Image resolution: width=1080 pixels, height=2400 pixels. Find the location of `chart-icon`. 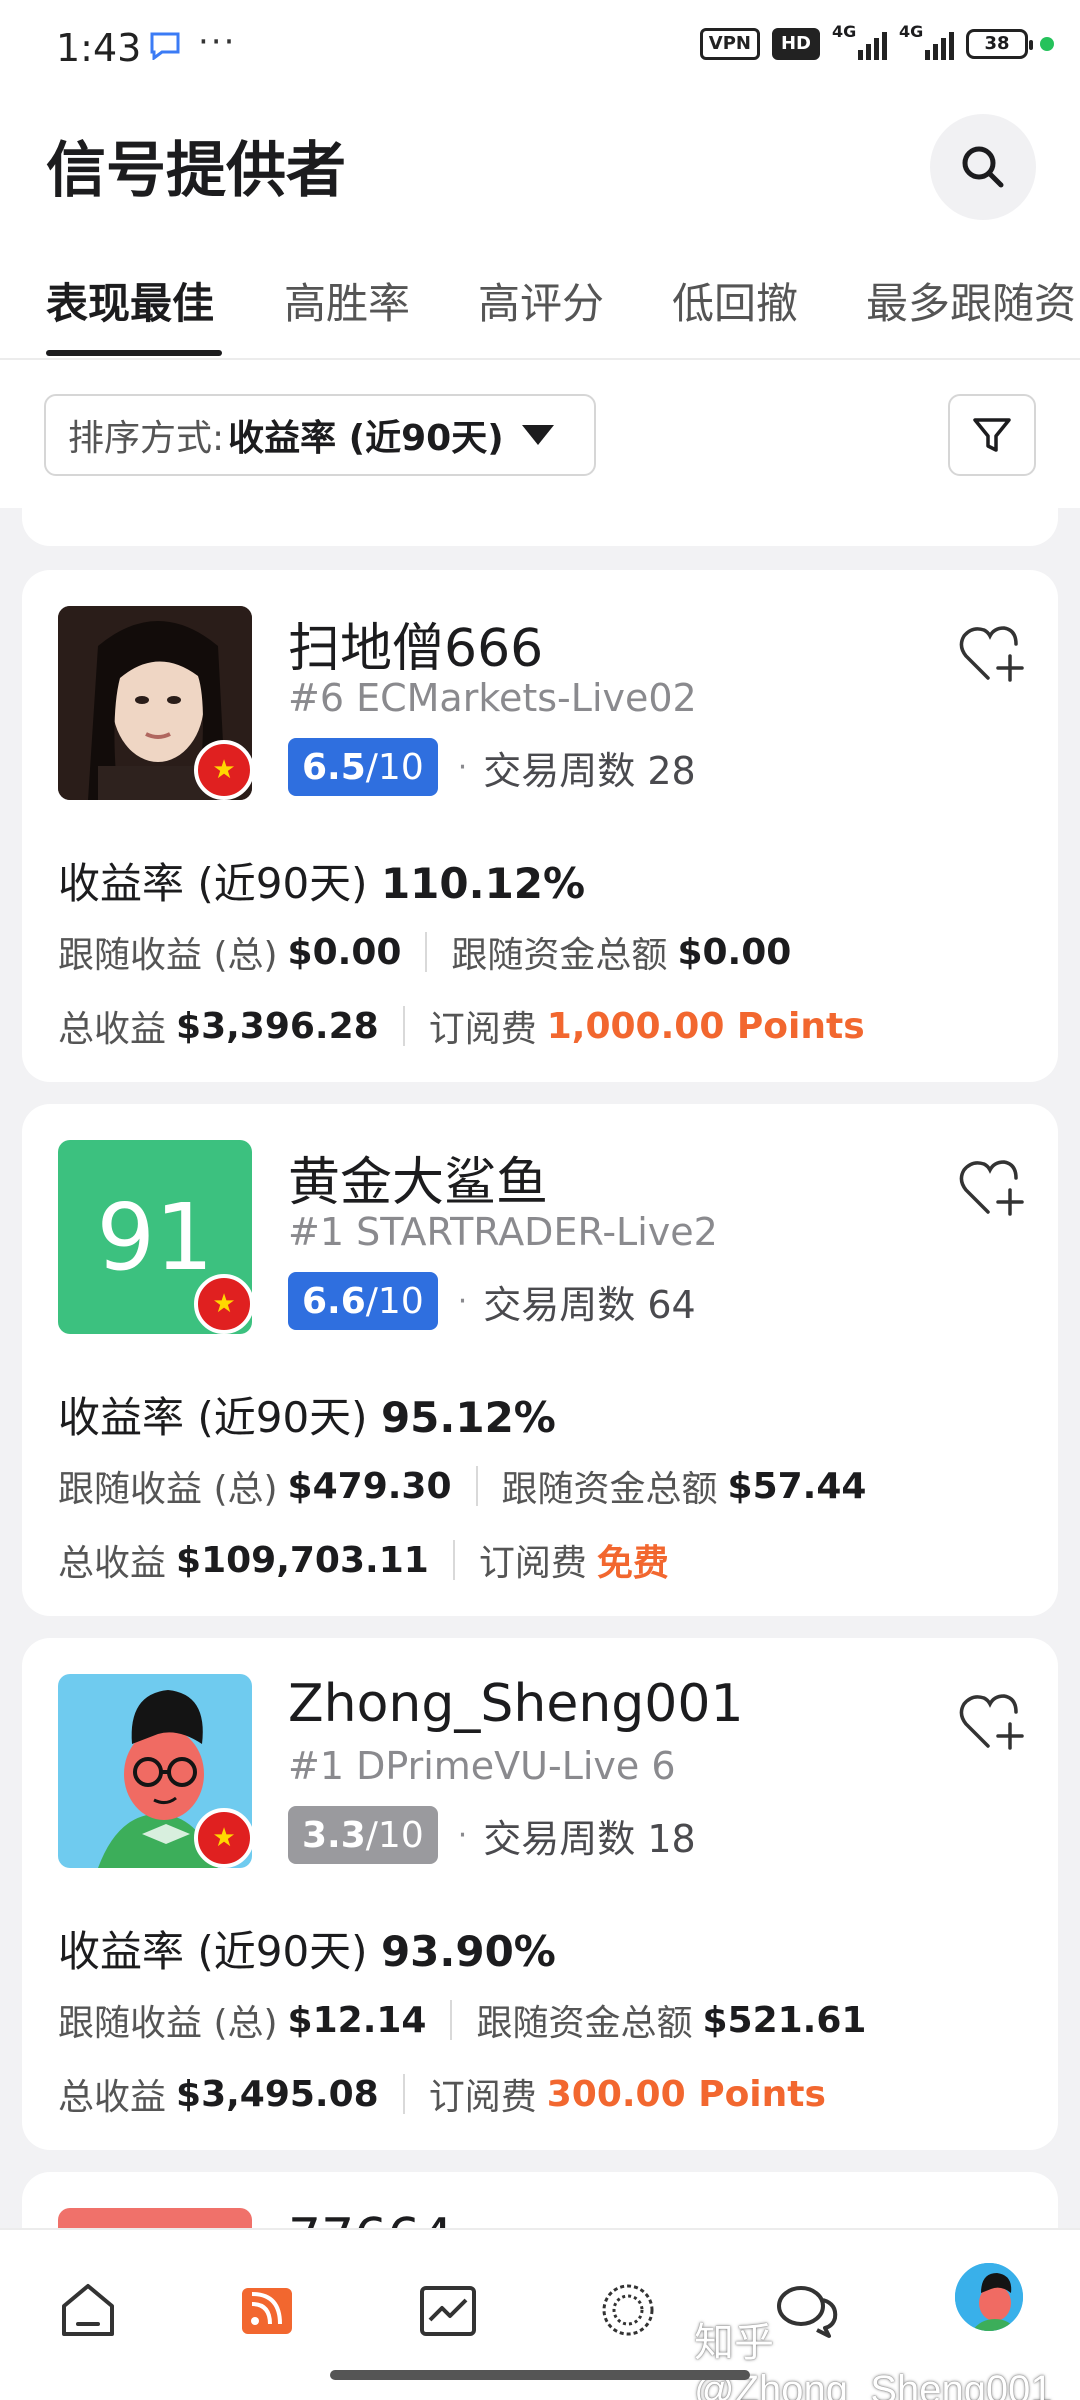

chart-icon is located at coordinates (448, 2311).